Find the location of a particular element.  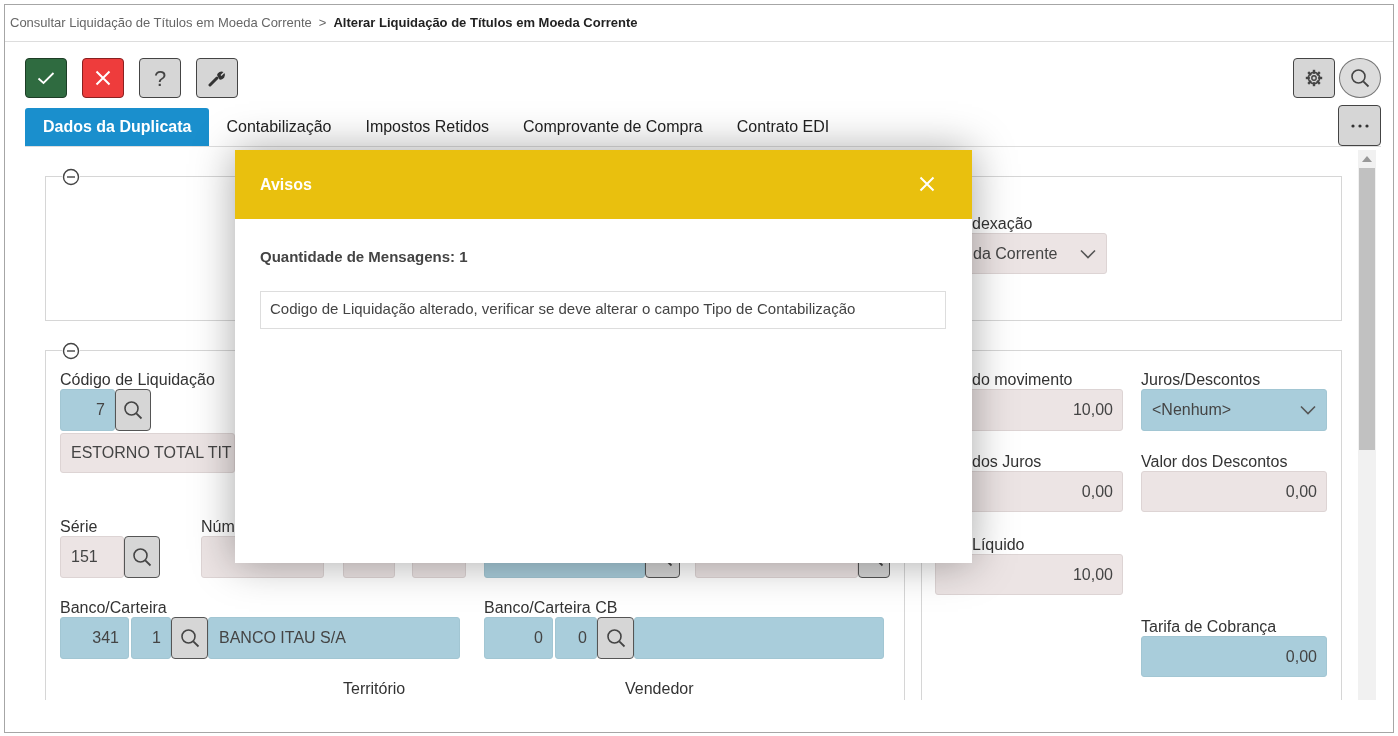

input-field: 341 is located at coordinates (94, 638).